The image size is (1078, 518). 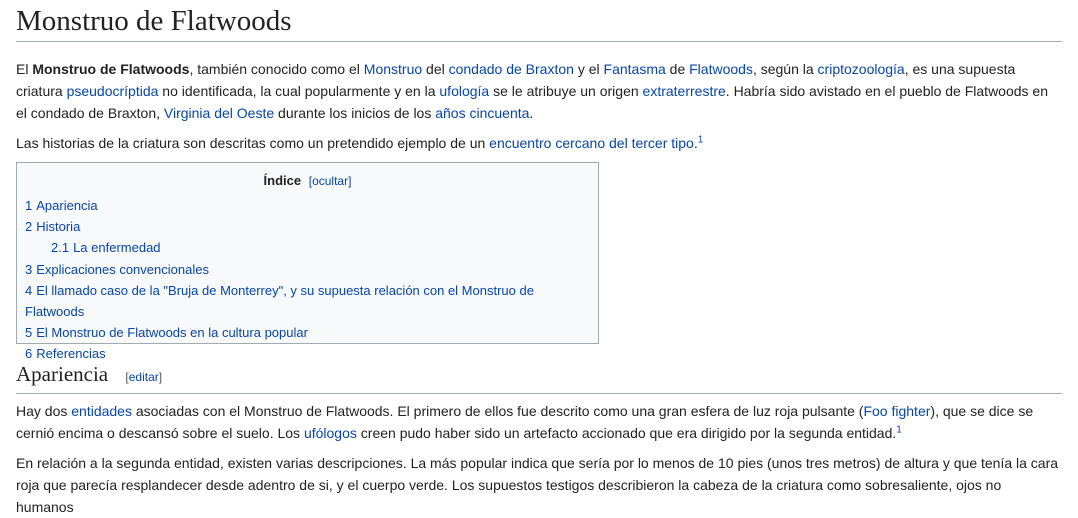 I want to click on toc-item: 1 Apariencia, so click(x=307, y=205).